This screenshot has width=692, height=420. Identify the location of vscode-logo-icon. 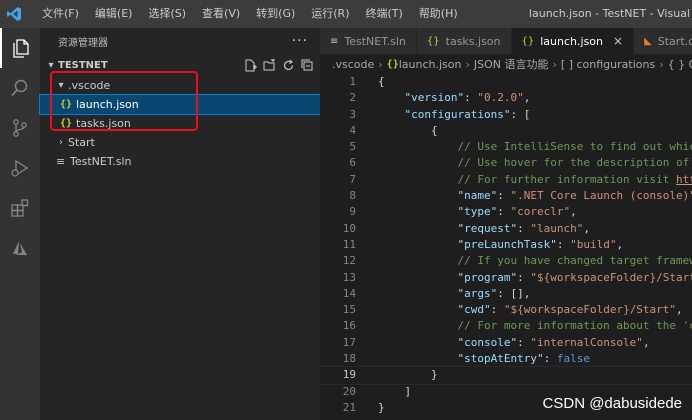
(14, 14).